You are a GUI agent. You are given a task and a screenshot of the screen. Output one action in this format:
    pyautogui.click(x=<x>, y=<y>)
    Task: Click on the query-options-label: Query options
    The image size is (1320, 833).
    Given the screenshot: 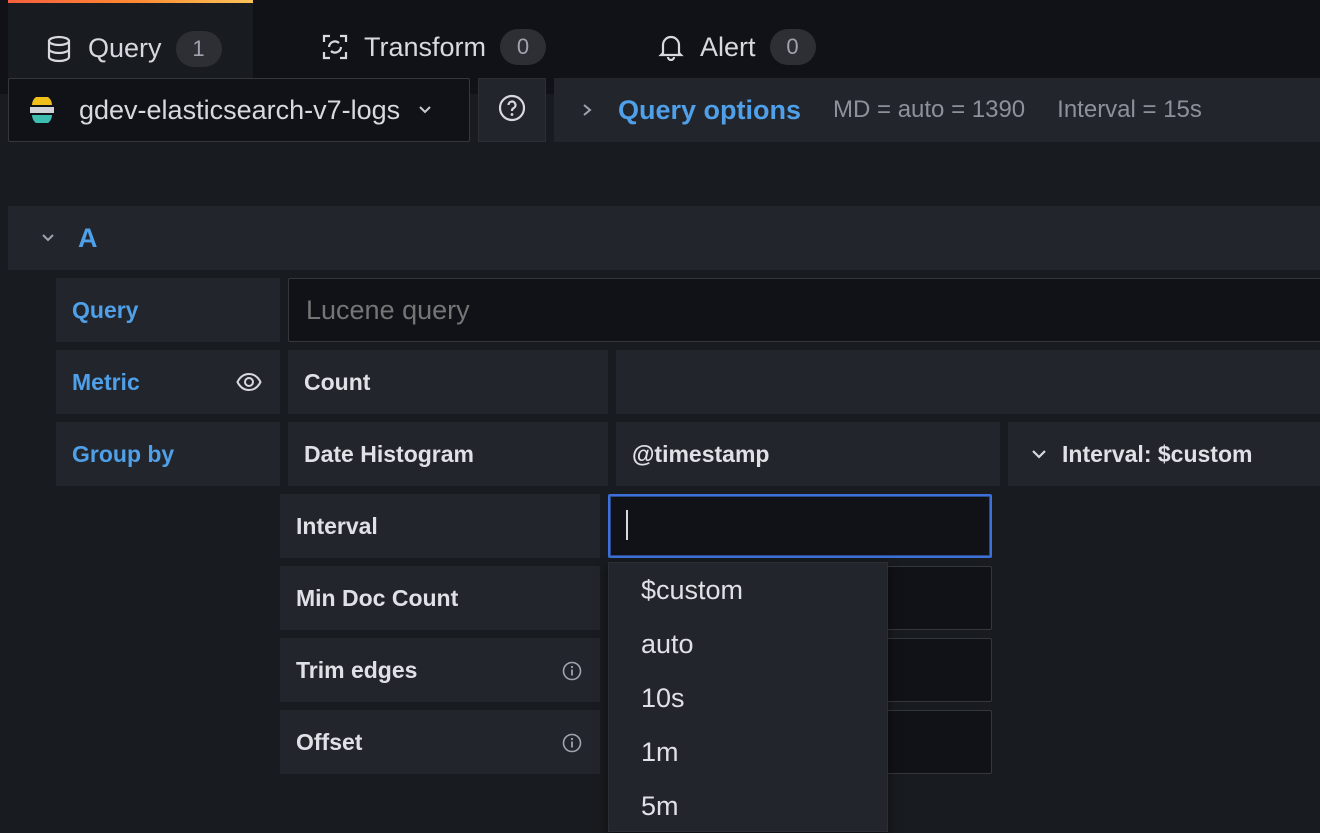 What is the action you would take?
    pyautogui.click(x=709, y=110)
    